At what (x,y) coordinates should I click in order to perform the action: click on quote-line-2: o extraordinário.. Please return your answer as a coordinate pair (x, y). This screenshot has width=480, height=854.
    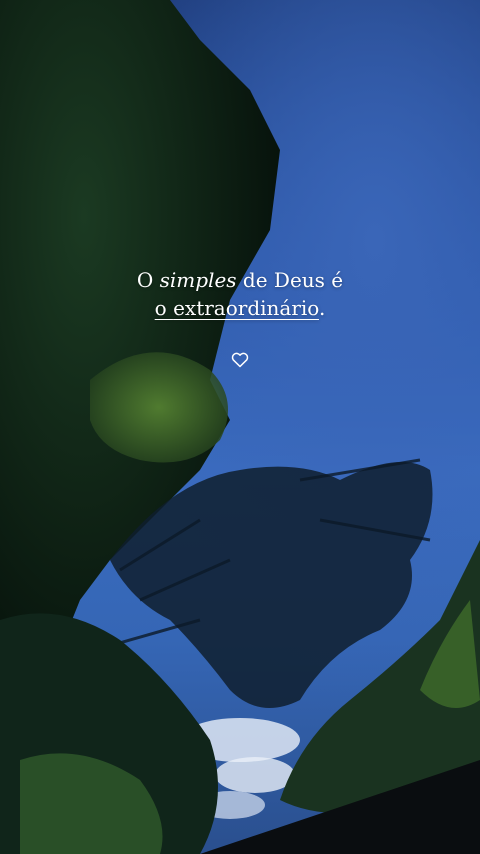
    Looking at the image, I should click on (240, 308).